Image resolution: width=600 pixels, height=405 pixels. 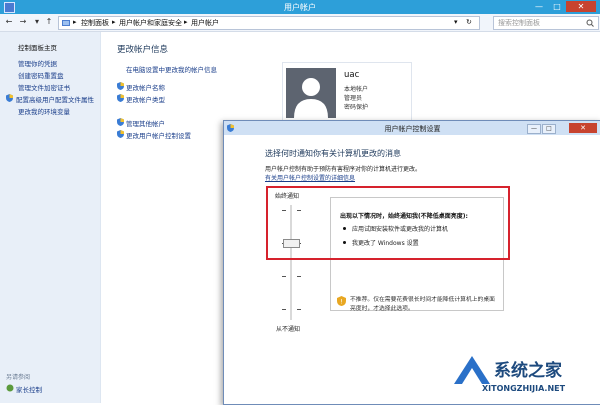 I want to click on watermark-brand: 系统之家, so click(x=528, y=371).